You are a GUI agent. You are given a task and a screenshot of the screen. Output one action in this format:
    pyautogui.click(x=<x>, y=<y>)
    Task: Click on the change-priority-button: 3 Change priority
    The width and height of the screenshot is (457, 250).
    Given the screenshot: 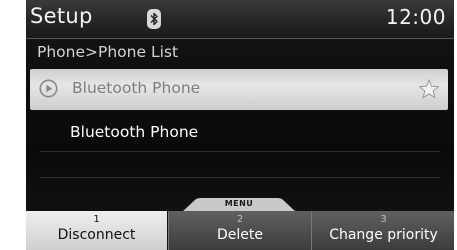 What is the action you would take?
    pyautogui.click(x=382, y=230)
    